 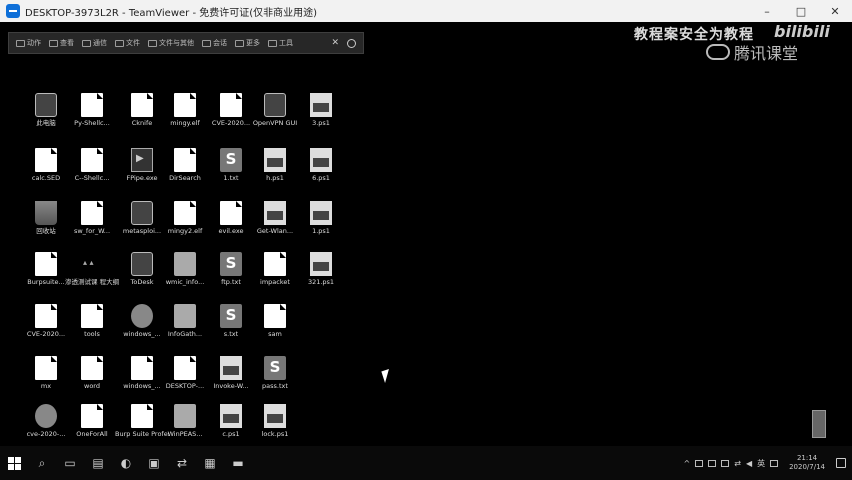 I want to click on toolbar-label: 文件, so click(x=133, y=43).